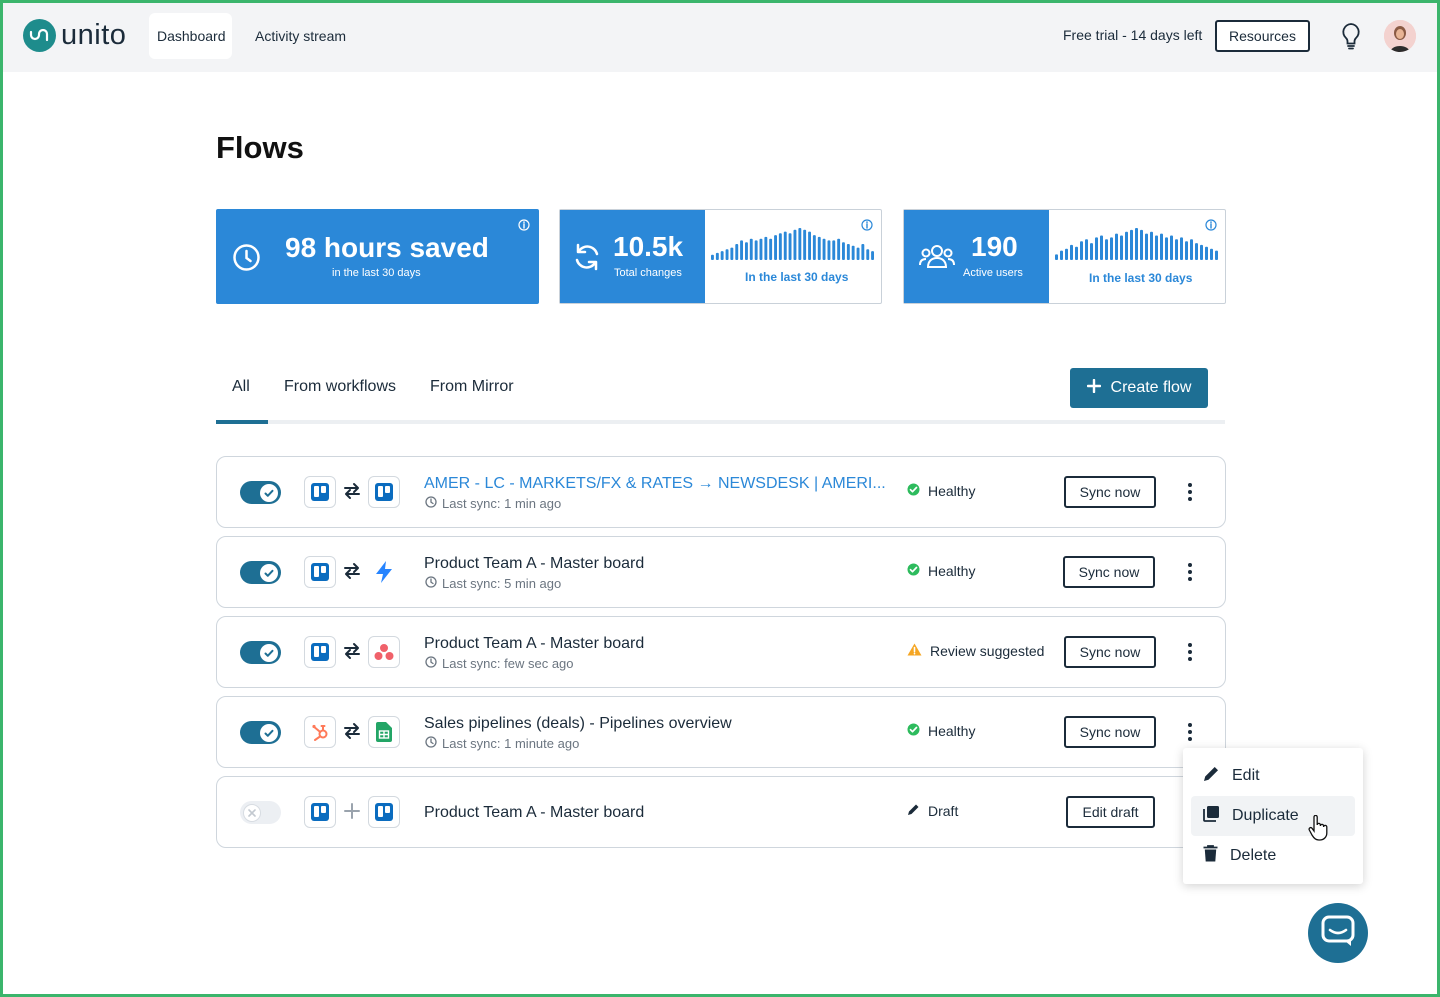 The height and width of the screenshot is (997, 1440). I want to click on status-text: Healthy, so click(952, 491).